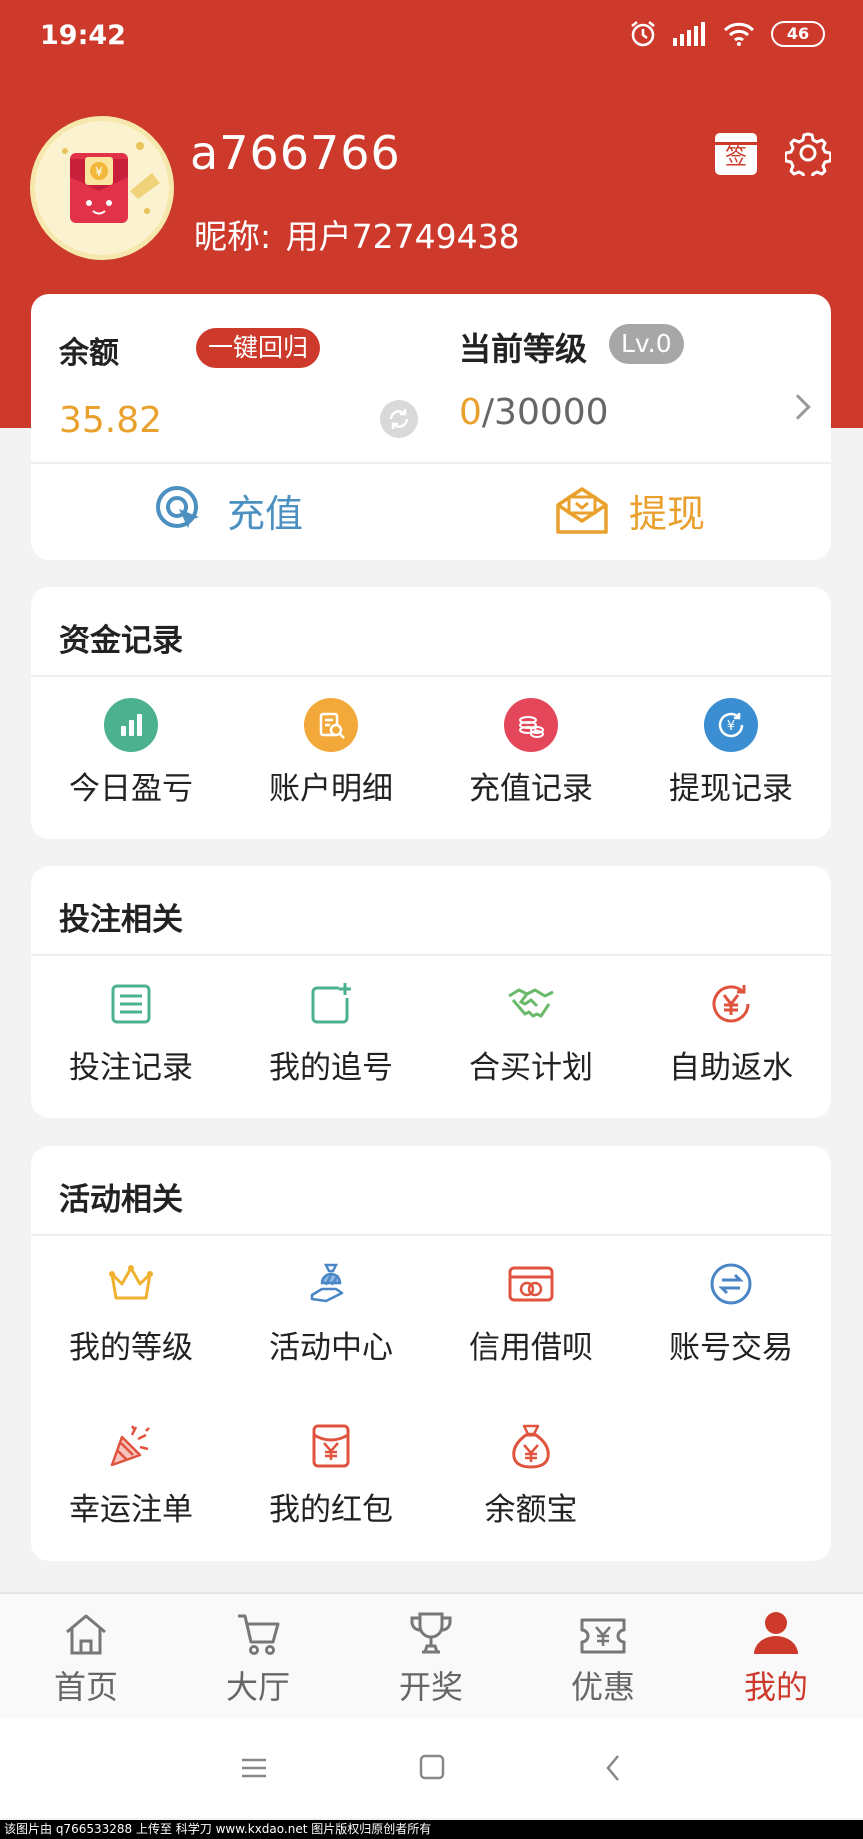 This screenshot has height=1839, width=863. I want to click on wifi-icon, so click(739, 34).